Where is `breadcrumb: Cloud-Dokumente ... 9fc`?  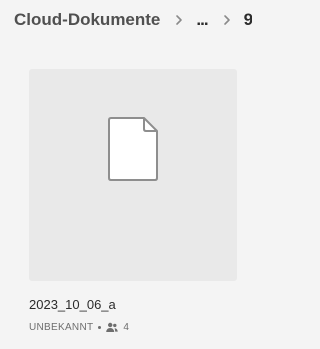 breadcrumb: Cloud-Dokumente ... 9fc is located at coordinates (133, 20).